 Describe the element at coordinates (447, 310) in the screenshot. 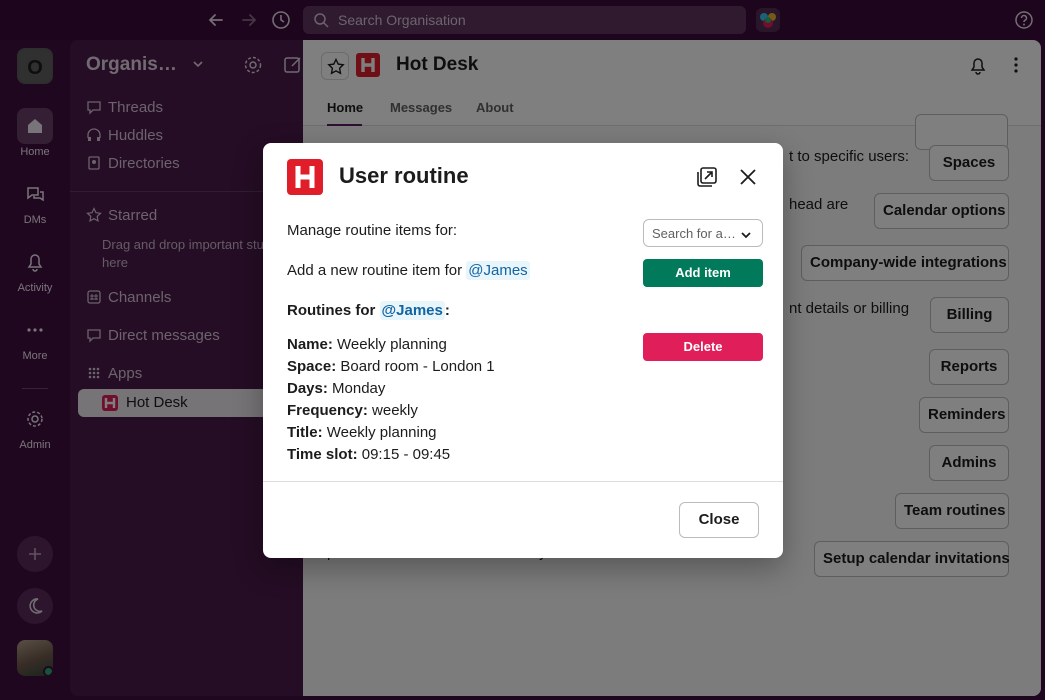

I see `routines-colon: :` at that location.